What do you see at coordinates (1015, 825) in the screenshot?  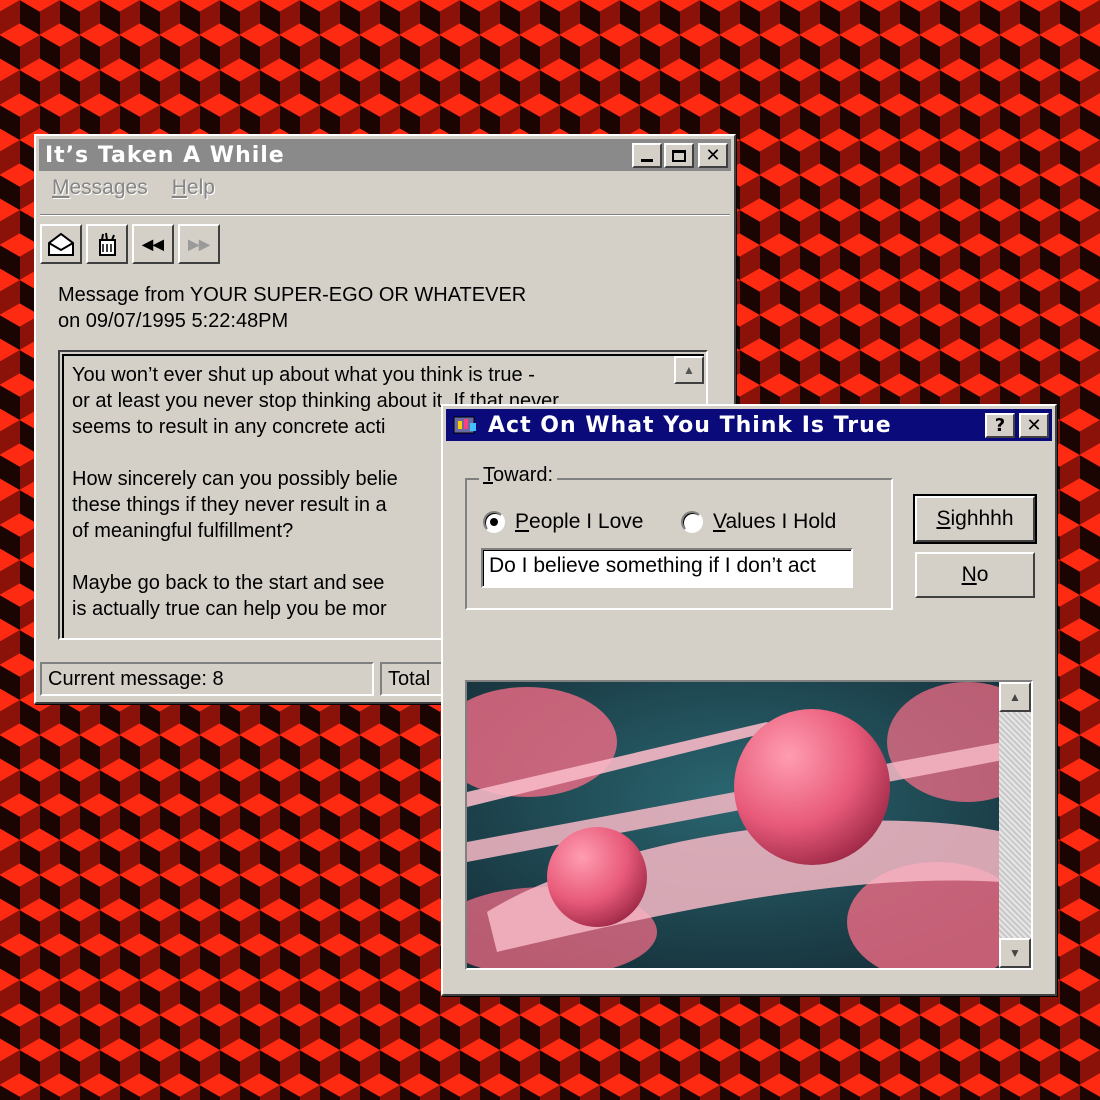 I see `picture-scrollbar: ▲ ▼` at bounding box center [1015, 825].